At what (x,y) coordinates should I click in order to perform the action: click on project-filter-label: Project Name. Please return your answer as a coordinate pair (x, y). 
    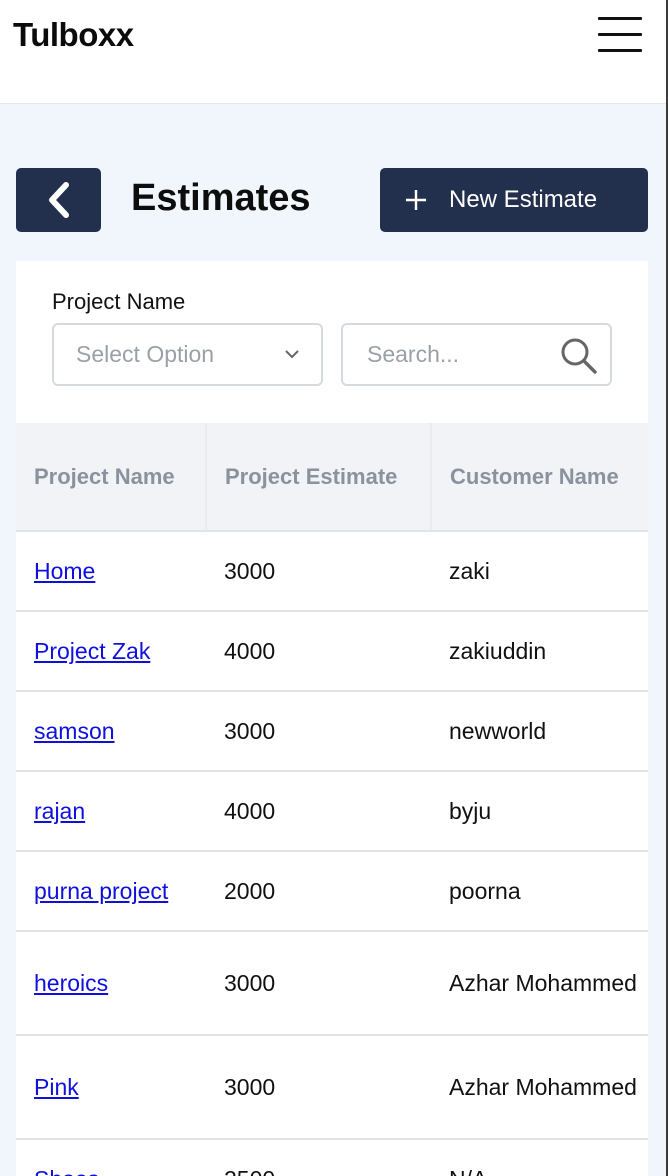
    Looking at the image, I should click on (119, 301).